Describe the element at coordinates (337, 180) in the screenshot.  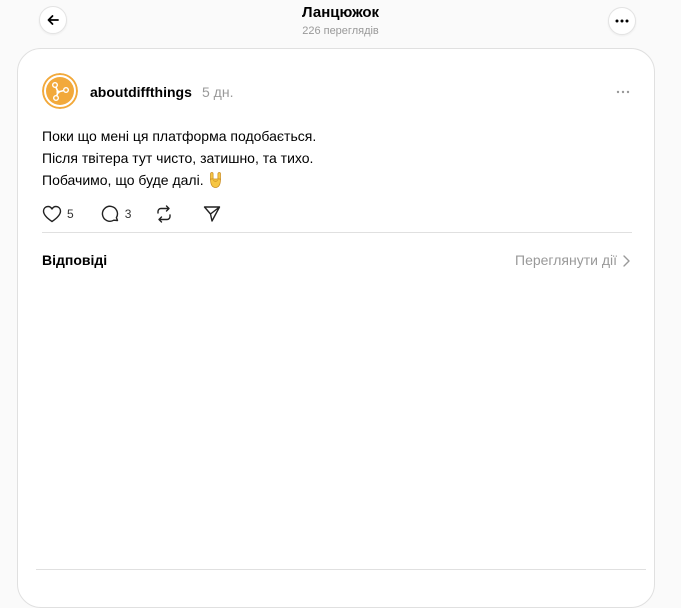
I see `post-text-line-last: Побачимо, що буде далі.` at that location.